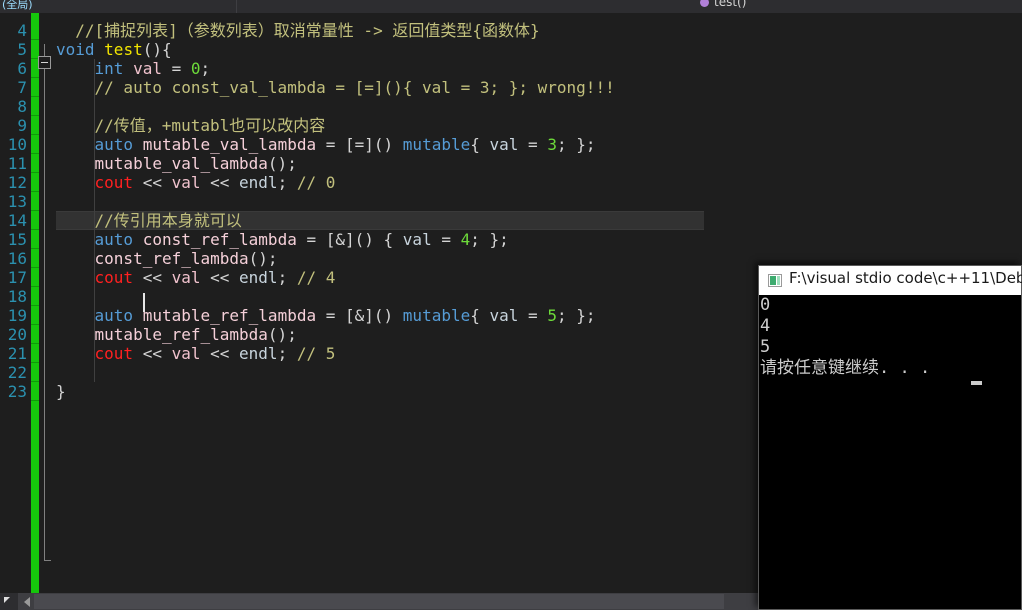 This screenshot has width=1022, height=610. Describe the element at coordinates (176, 163) in the screenshot. I see `code-line: mutable_val_lambda();` at that location.